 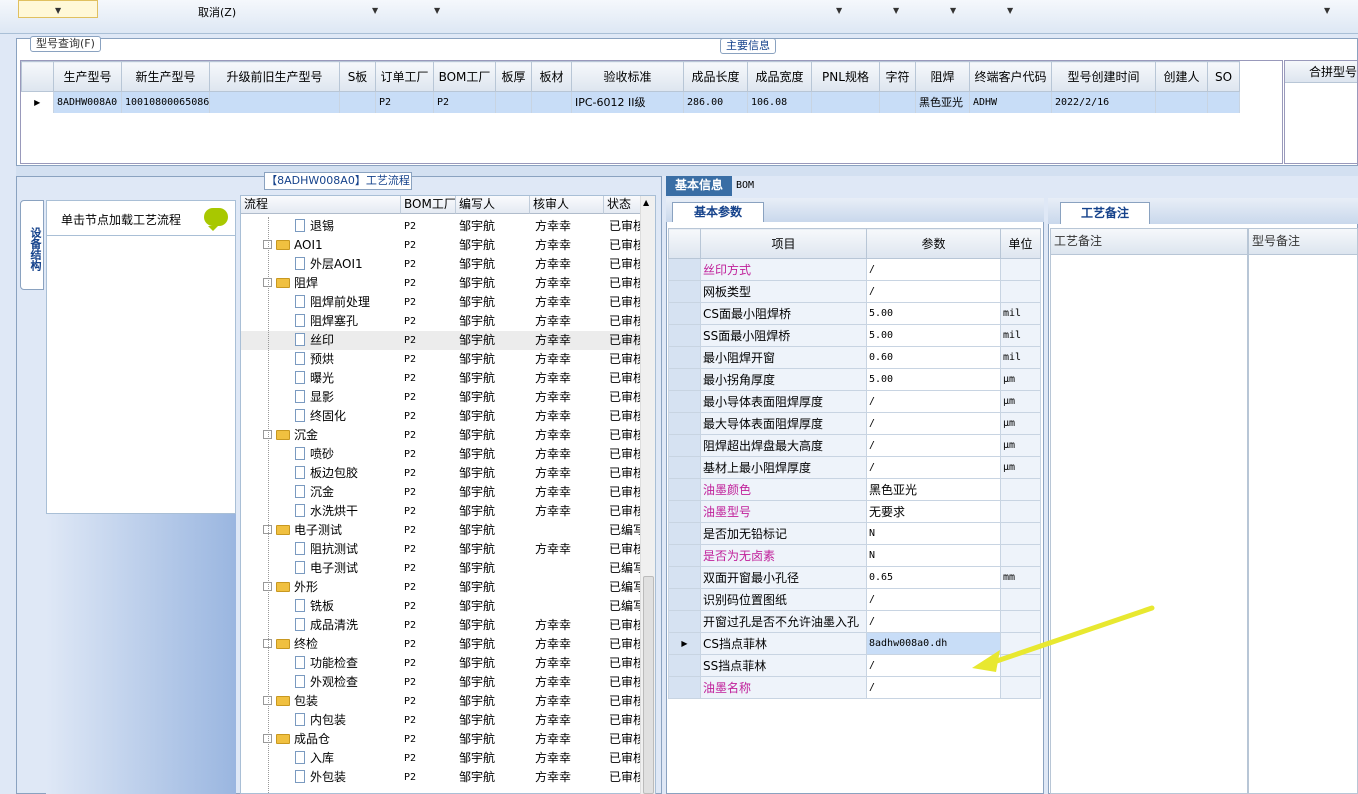 I want to click on column-header: 型号创建时间, so click(x=1103, y=76).